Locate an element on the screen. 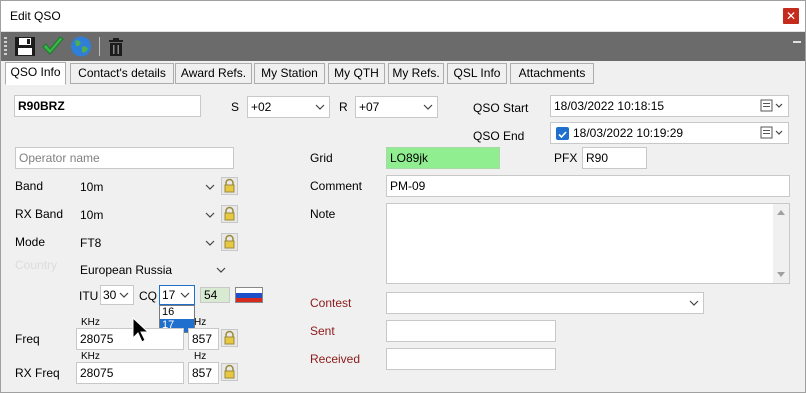  received-input is located at coordinates (471, 359).